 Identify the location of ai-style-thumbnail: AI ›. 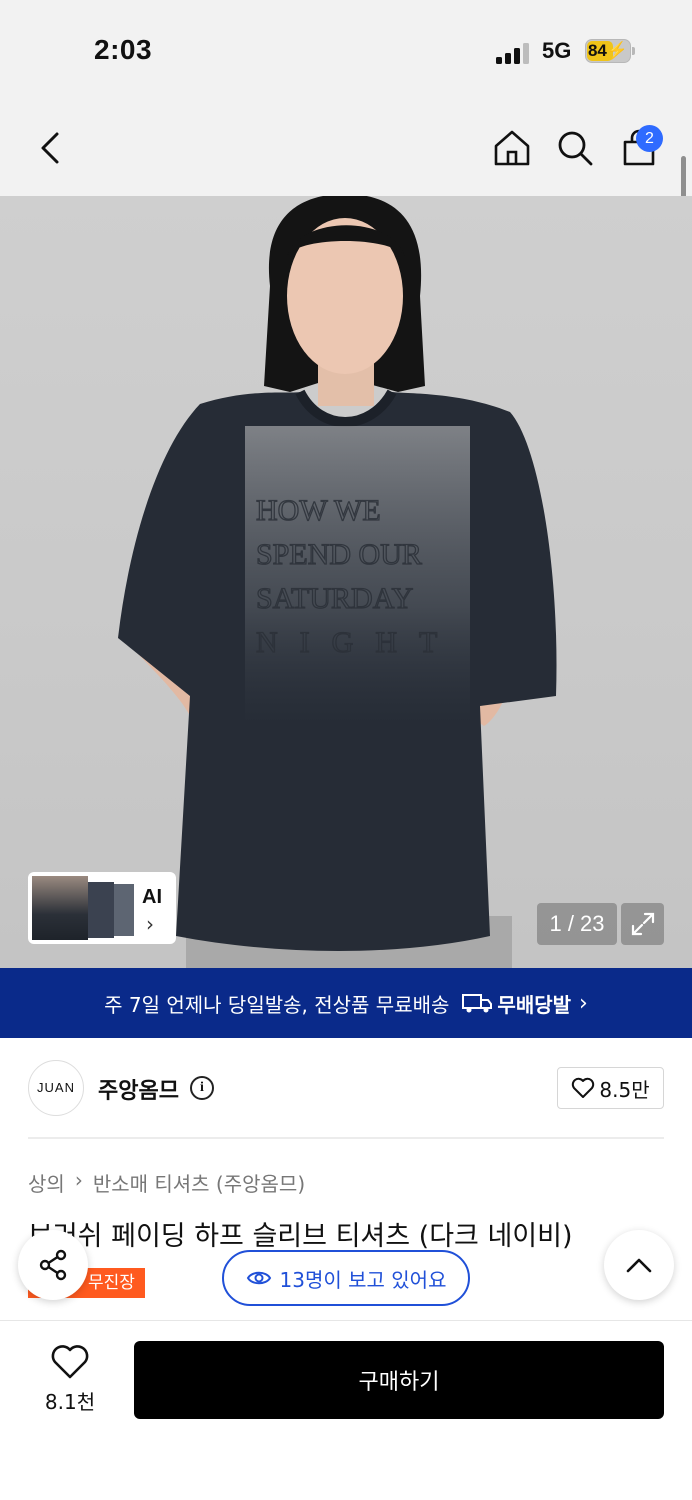
(102, 908).